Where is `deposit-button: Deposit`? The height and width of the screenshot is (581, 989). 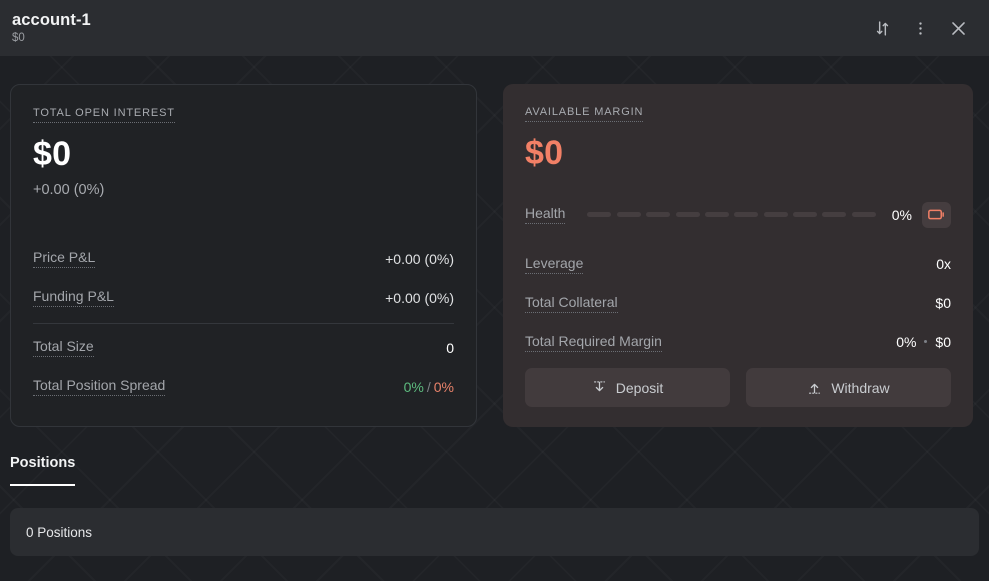 deposit-button: Deposit is located at coordinates (627, 387).